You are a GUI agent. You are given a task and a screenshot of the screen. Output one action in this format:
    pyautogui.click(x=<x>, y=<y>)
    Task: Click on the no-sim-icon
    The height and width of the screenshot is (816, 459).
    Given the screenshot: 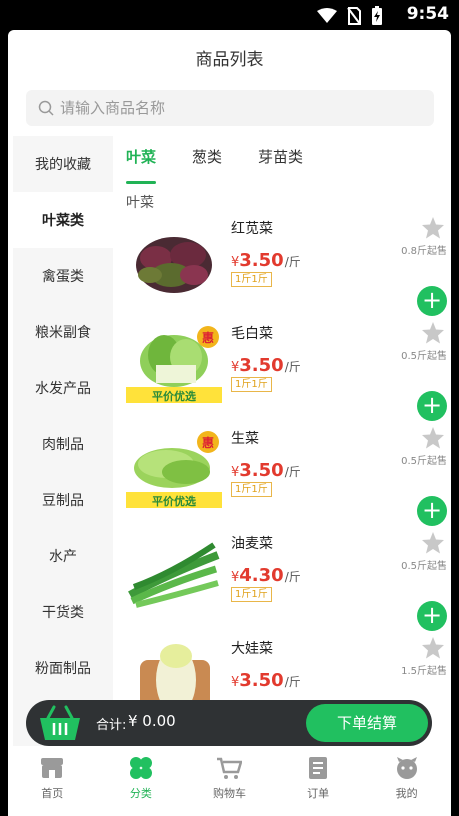 What is the action you would take?
    pyautogui.click(x=354, y=16)
    